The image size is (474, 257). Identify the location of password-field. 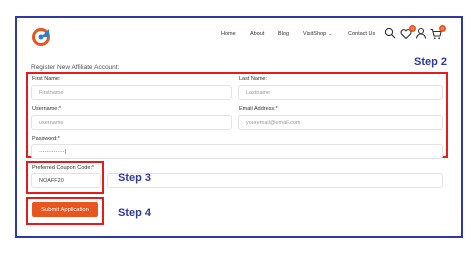
(237, 151).